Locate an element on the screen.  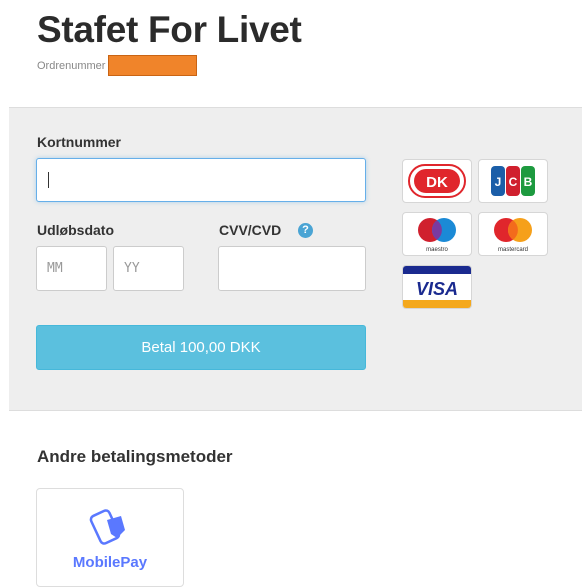
pay-button: Betal 100,00 DKK is located at coordinates (201, 347).